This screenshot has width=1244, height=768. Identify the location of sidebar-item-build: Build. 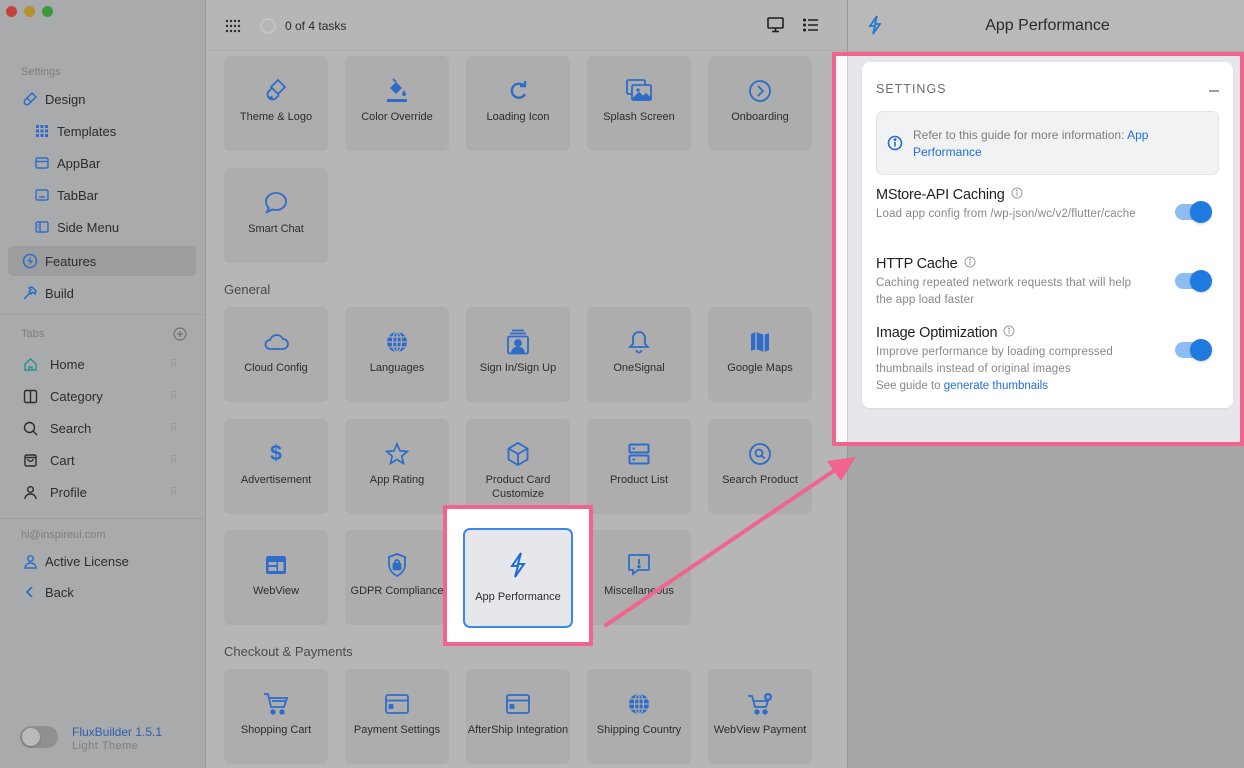
(102, 293).